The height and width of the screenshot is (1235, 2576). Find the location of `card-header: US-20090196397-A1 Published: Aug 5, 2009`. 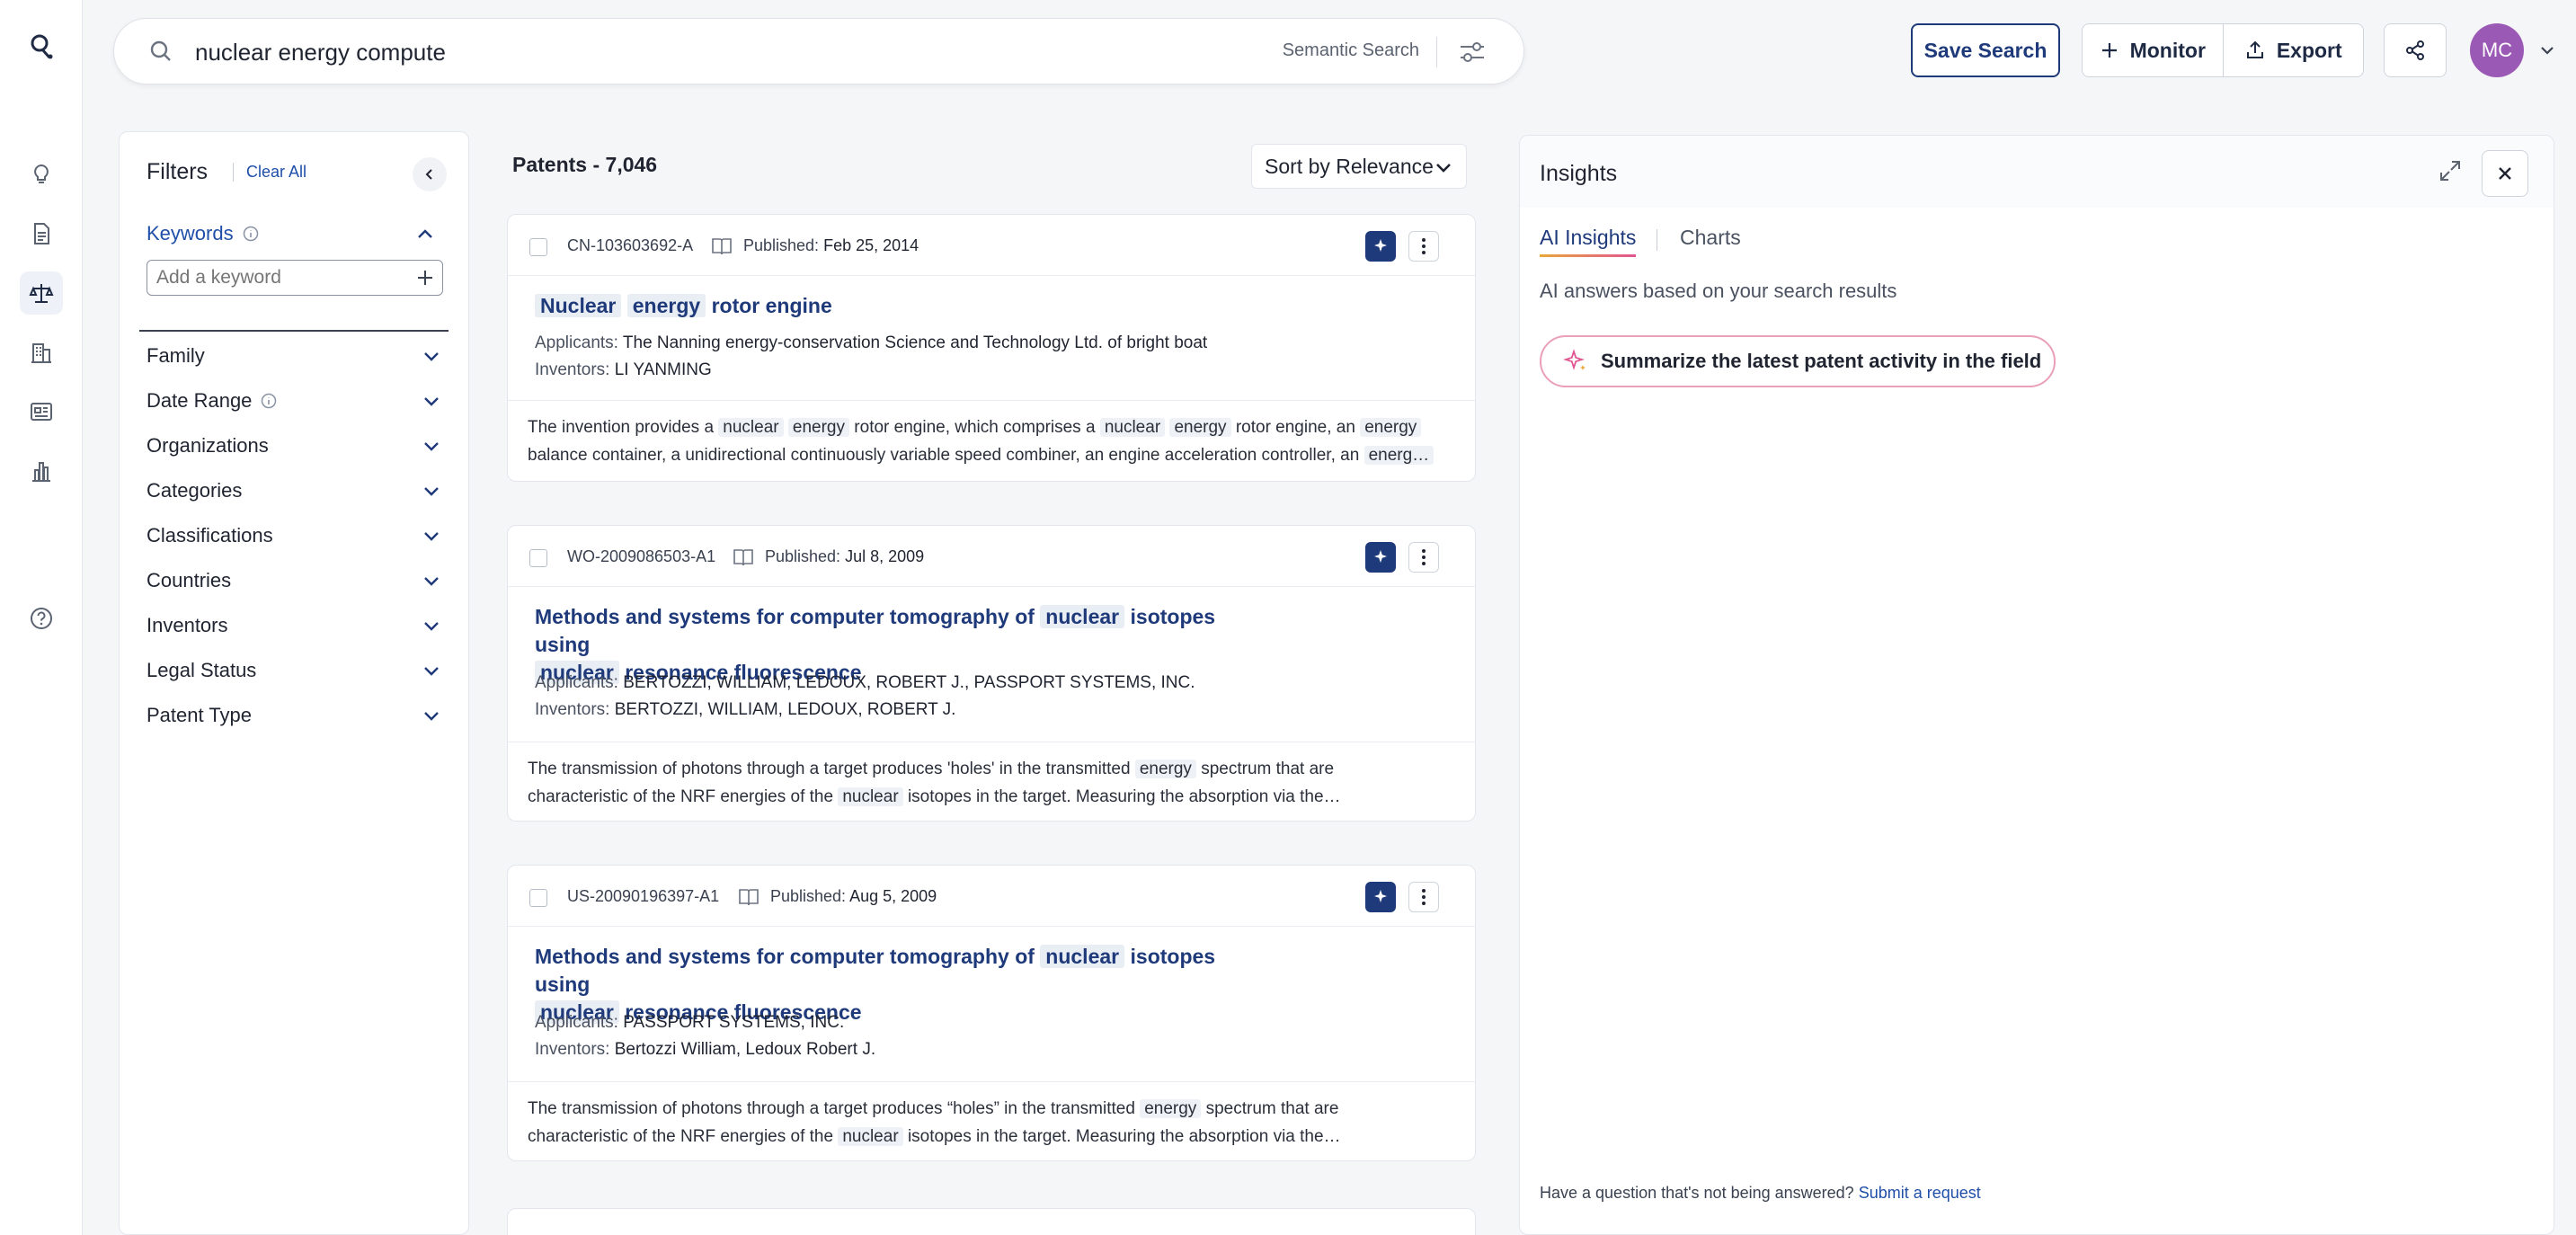

card-header: US-20090196397-A1 Published: Aug 5, 2009 is located at coordinates (992, 896).